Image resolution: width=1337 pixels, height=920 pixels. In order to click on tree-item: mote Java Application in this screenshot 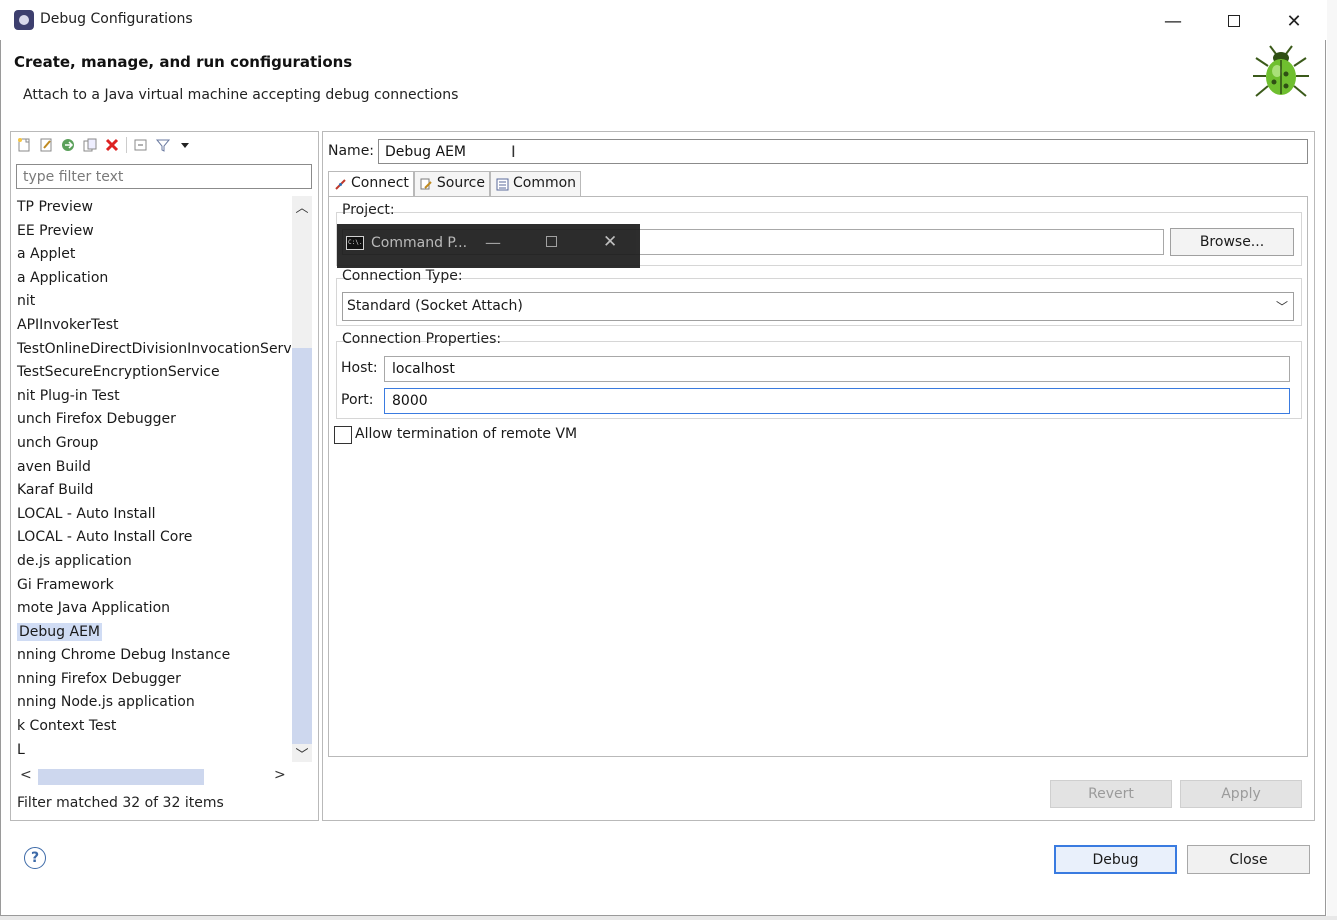, I will do `click(152, 609)`.